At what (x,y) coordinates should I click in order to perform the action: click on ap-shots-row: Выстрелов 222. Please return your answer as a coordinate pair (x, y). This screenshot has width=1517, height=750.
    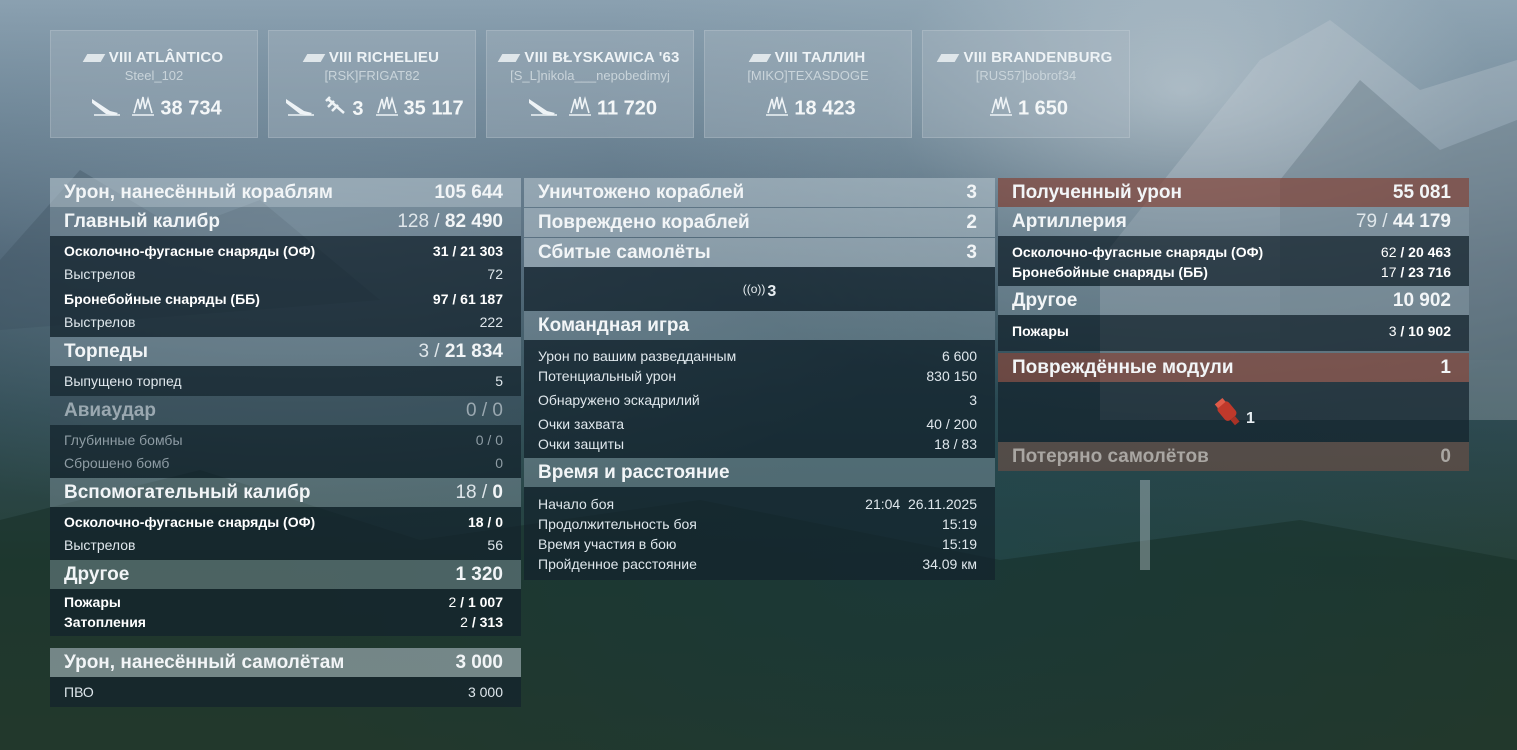
    Looking at the image, I should click on (283, 321).